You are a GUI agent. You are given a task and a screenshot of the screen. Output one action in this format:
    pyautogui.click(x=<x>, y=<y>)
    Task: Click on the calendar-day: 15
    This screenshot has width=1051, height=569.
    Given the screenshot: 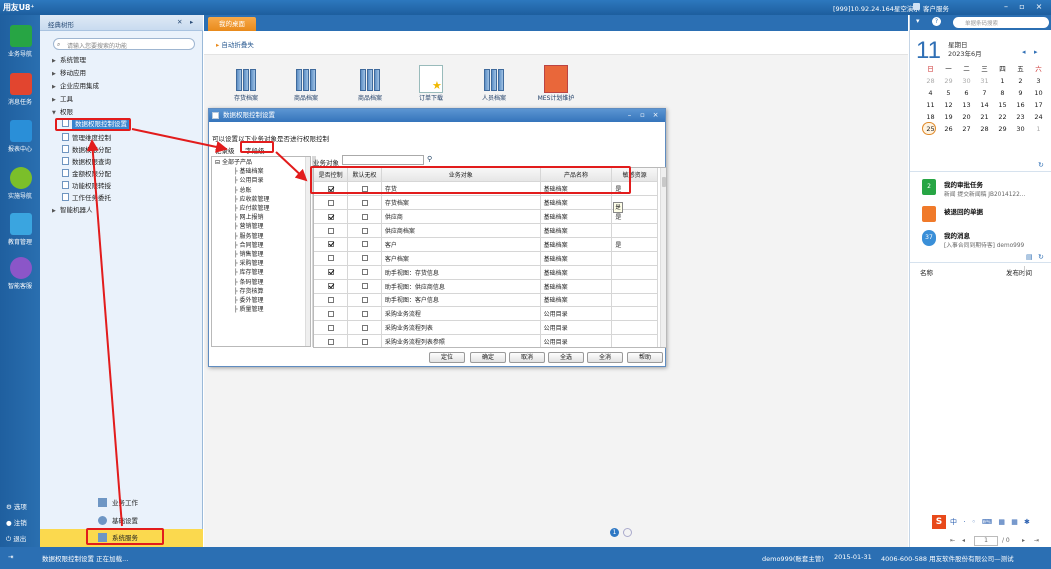 What is the action you would take?
    pyautogui.click(x=1002, y=105)
    